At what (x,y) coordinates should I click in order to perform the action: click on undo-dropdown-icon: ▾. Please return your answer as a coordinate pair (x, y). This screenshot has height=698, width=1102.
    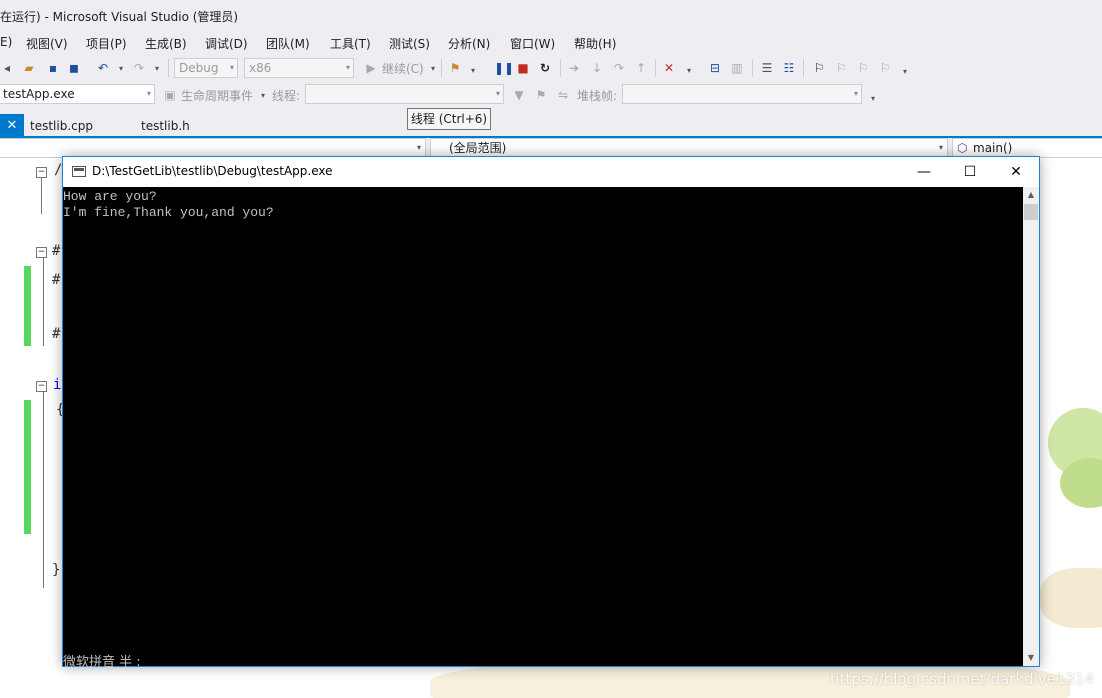
    Looking at the image, I should click on (121, 69).